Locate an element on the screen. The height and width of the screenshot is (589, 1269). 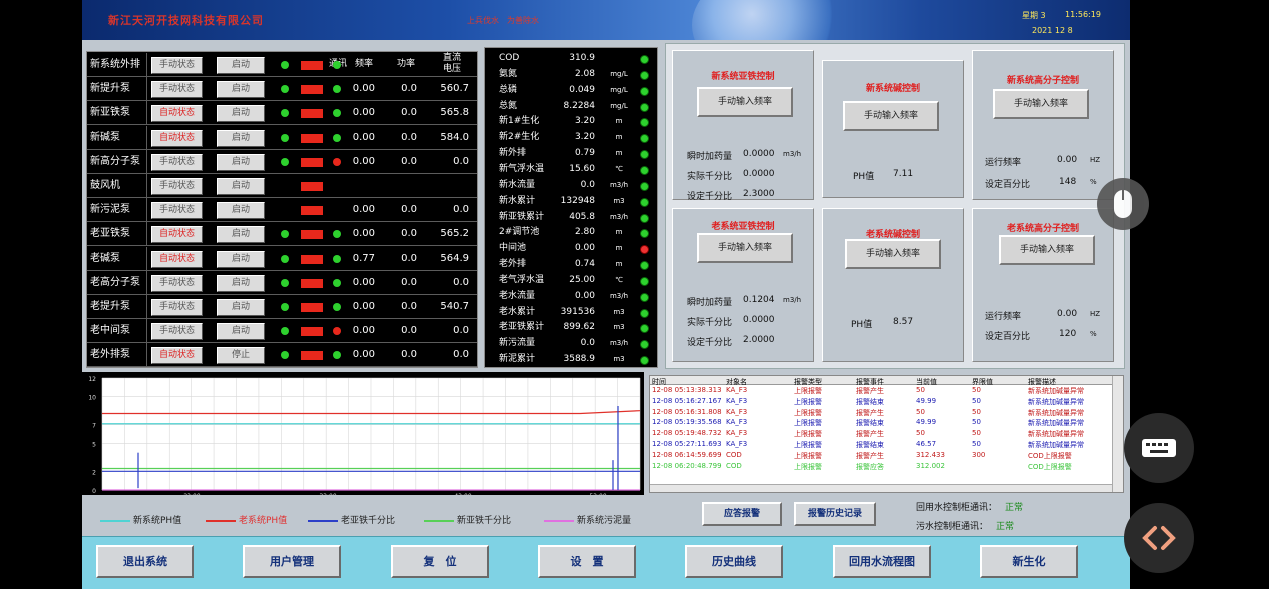
y-tick-label: 10 is located at coordinates (92, 398).